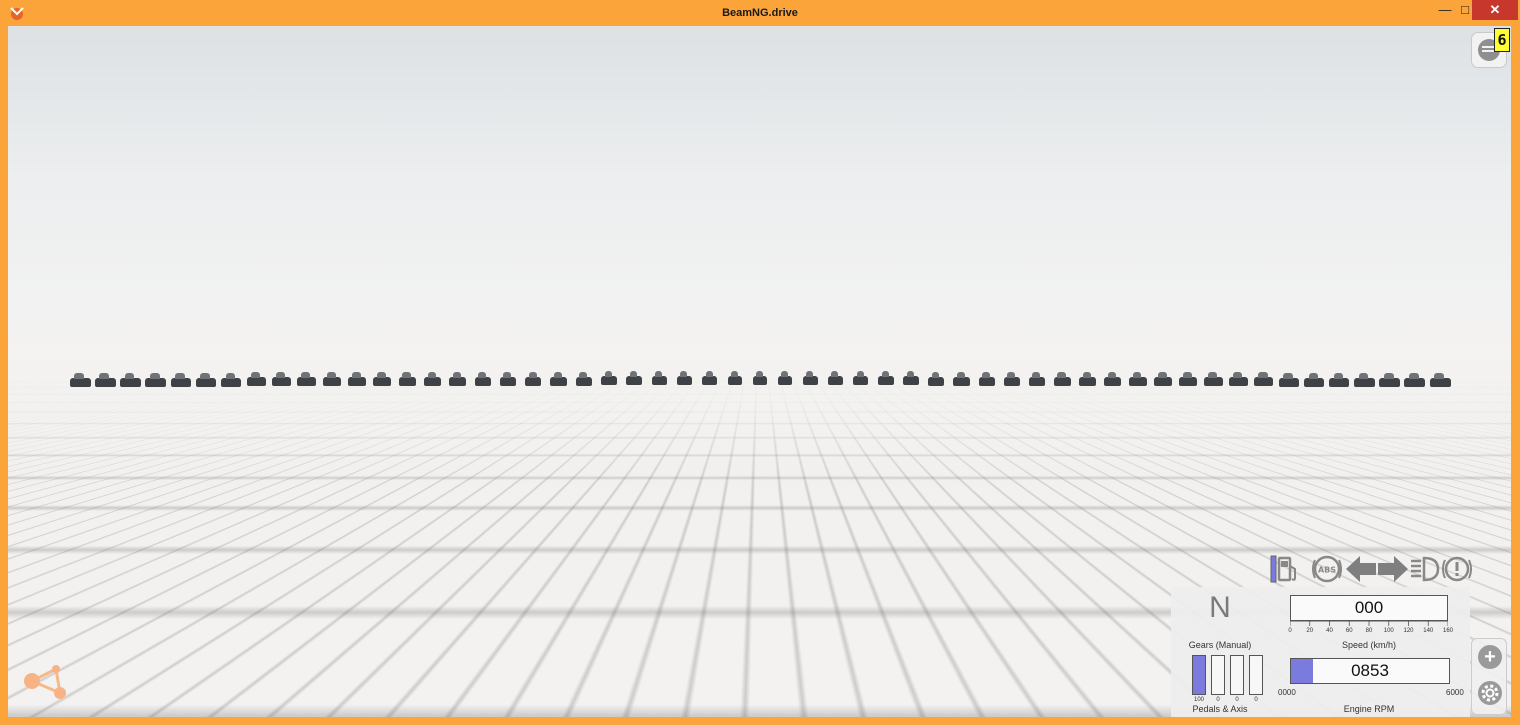  I want to click on beamng-logo-icon, so click(45, 684).